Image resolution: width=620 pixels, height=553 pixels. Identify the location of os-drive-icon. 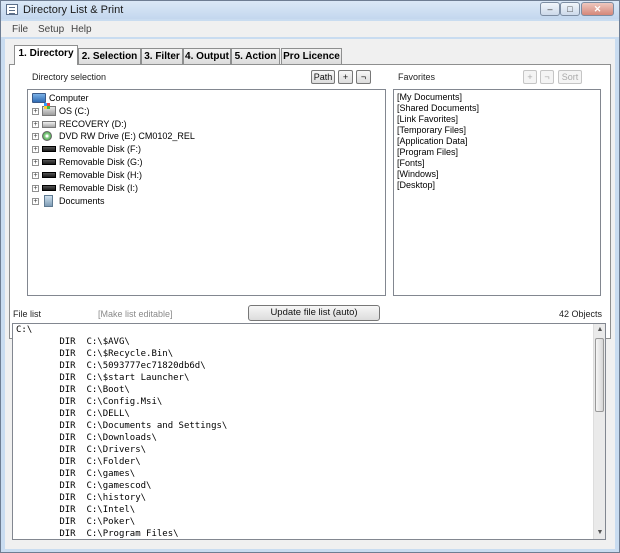
(49, 109).